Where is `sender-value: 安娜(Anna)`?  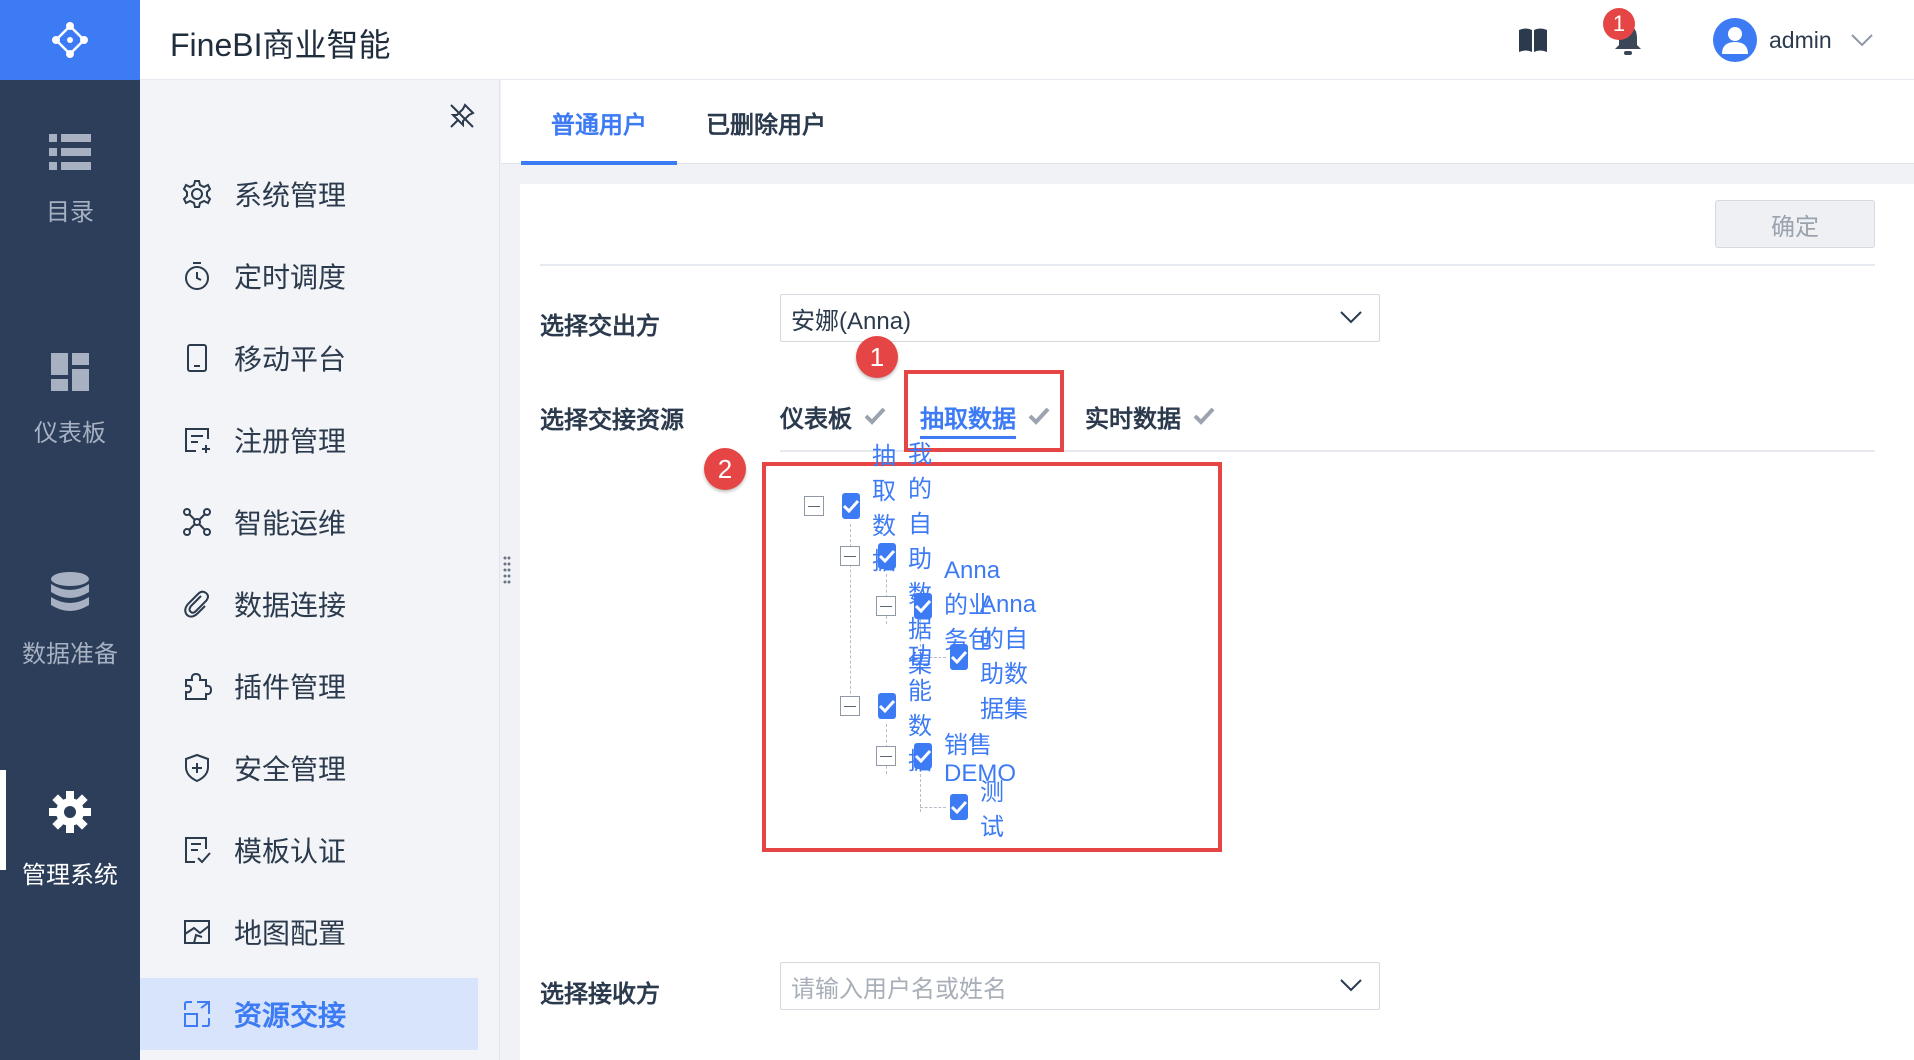 sender-value: 安娜(Anna) is located at coordinates (851, 321).